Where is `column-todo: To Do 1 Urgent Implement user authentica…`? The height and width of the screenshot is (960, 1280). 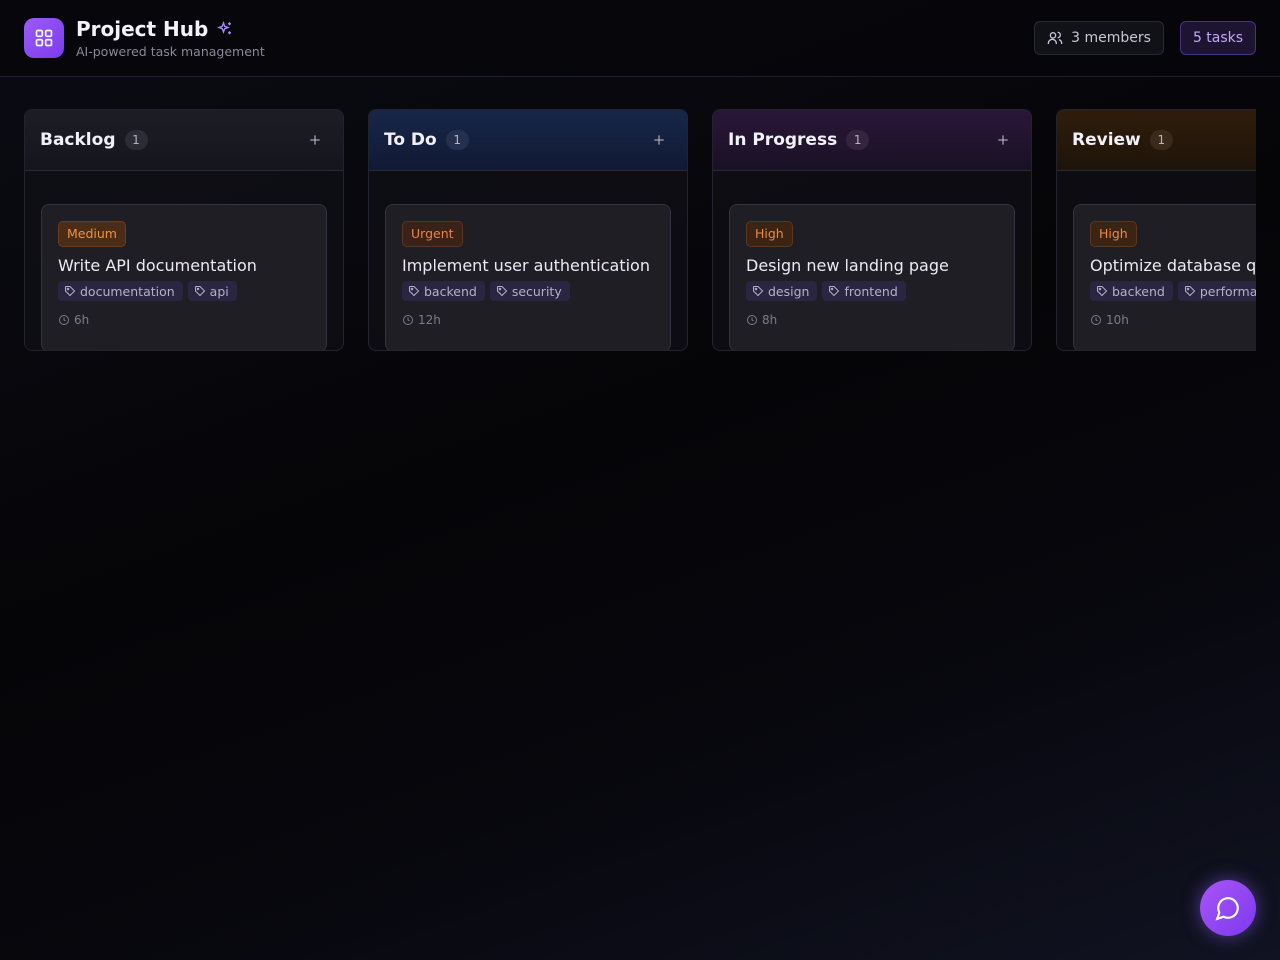
column-todo: To Do 1 Urgent Implement user authentica… is located at coordinates (528, 230).